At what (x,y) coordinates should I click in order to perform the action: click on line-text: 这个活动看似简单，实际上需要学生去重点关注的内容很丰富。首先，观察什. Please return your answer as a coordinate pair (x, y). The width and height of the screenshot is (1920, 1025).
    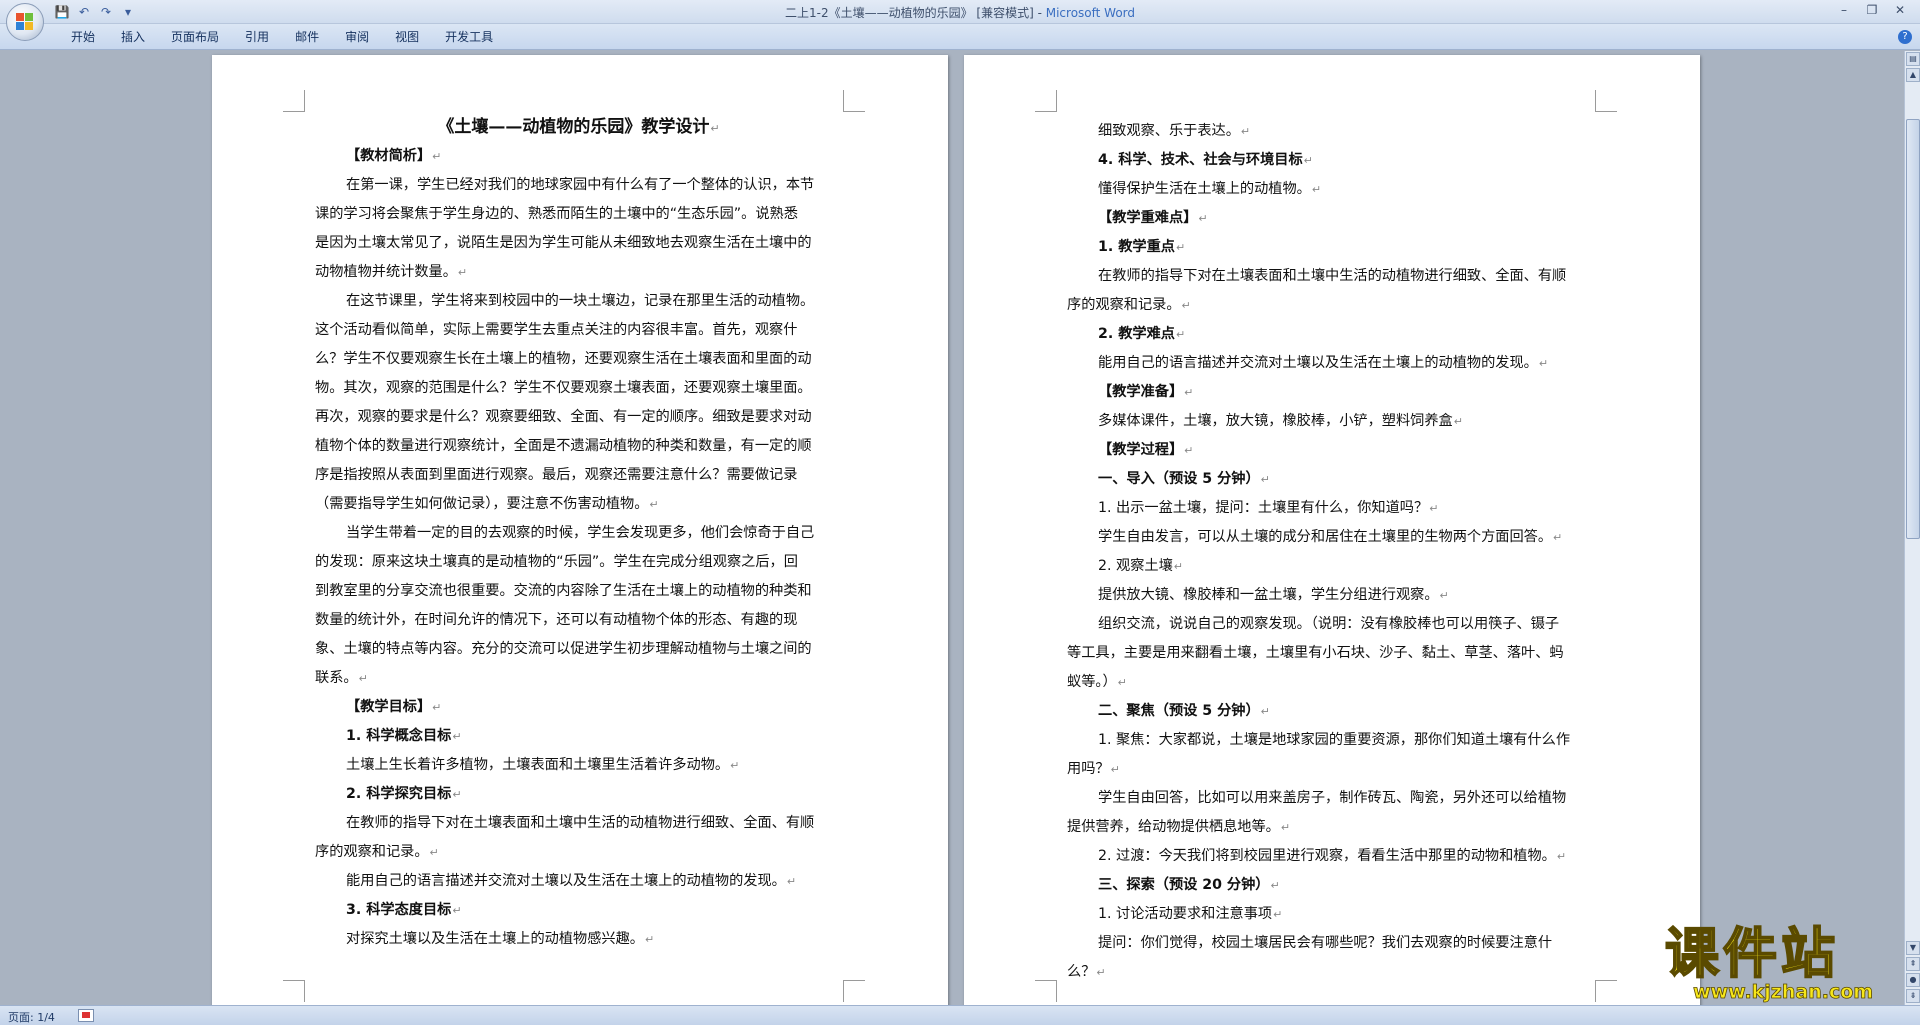
    Looking at the image, I should click on (556, 330).